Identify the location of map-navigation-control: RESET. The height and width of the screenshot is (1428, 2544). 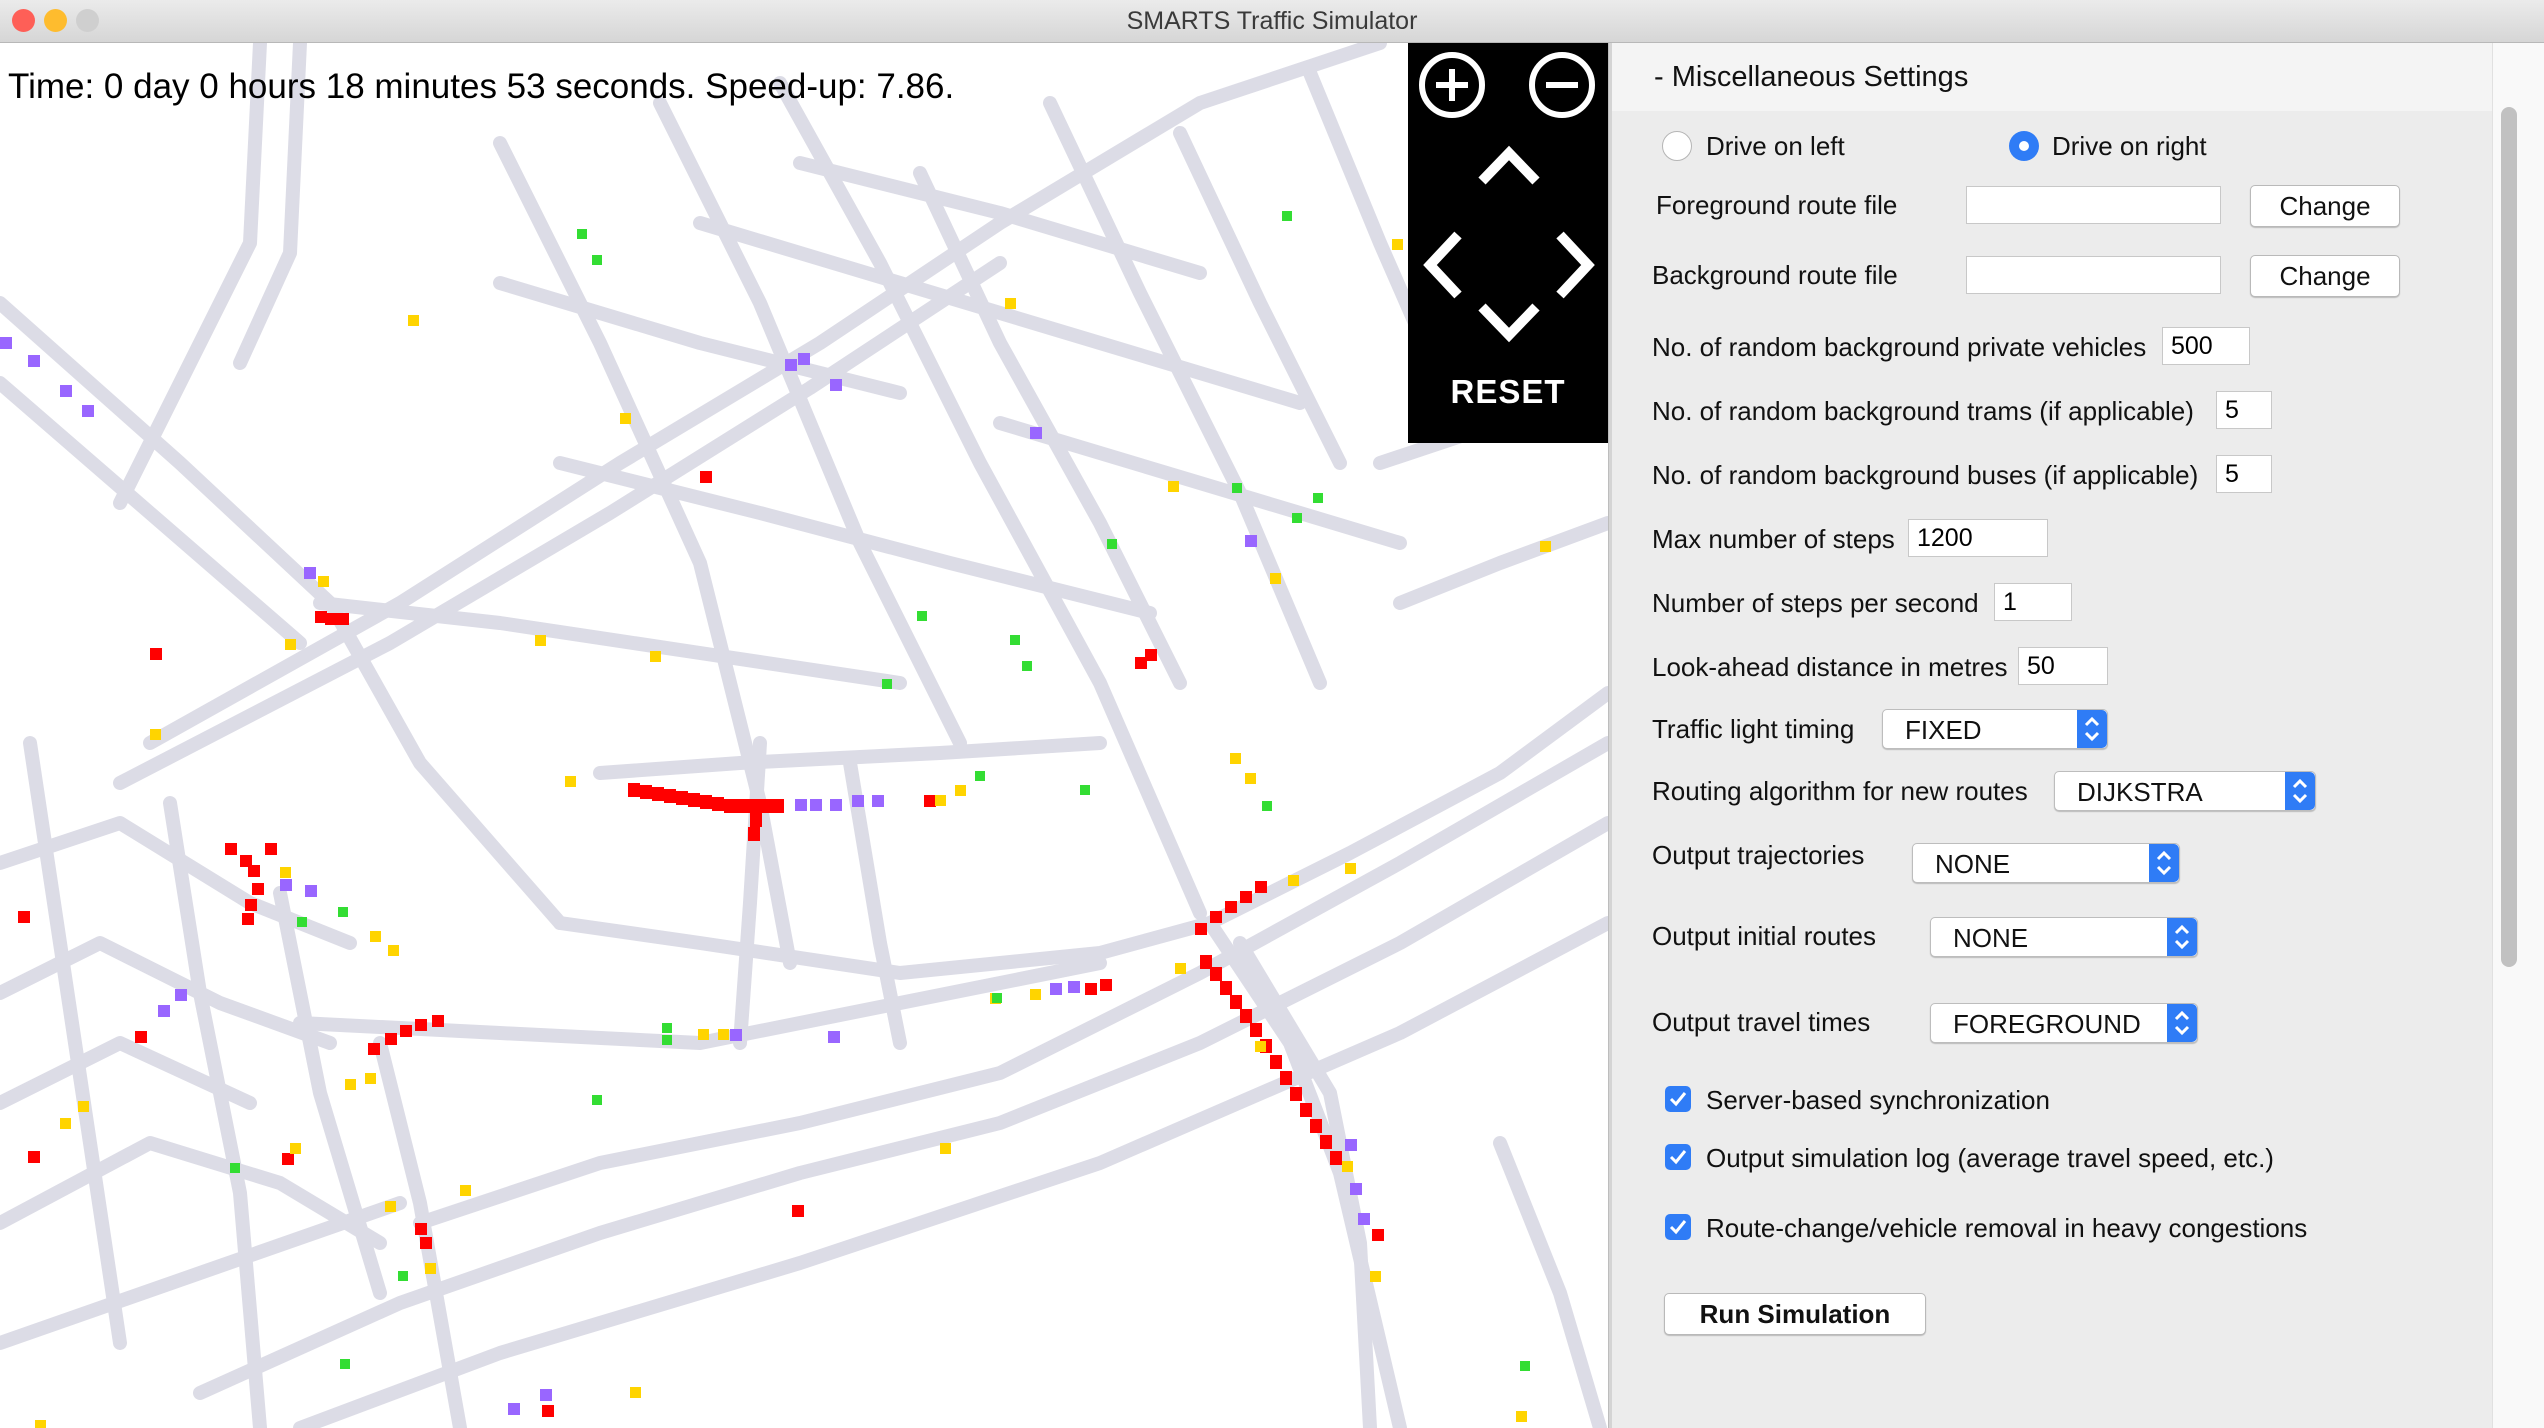
(1508, 243).